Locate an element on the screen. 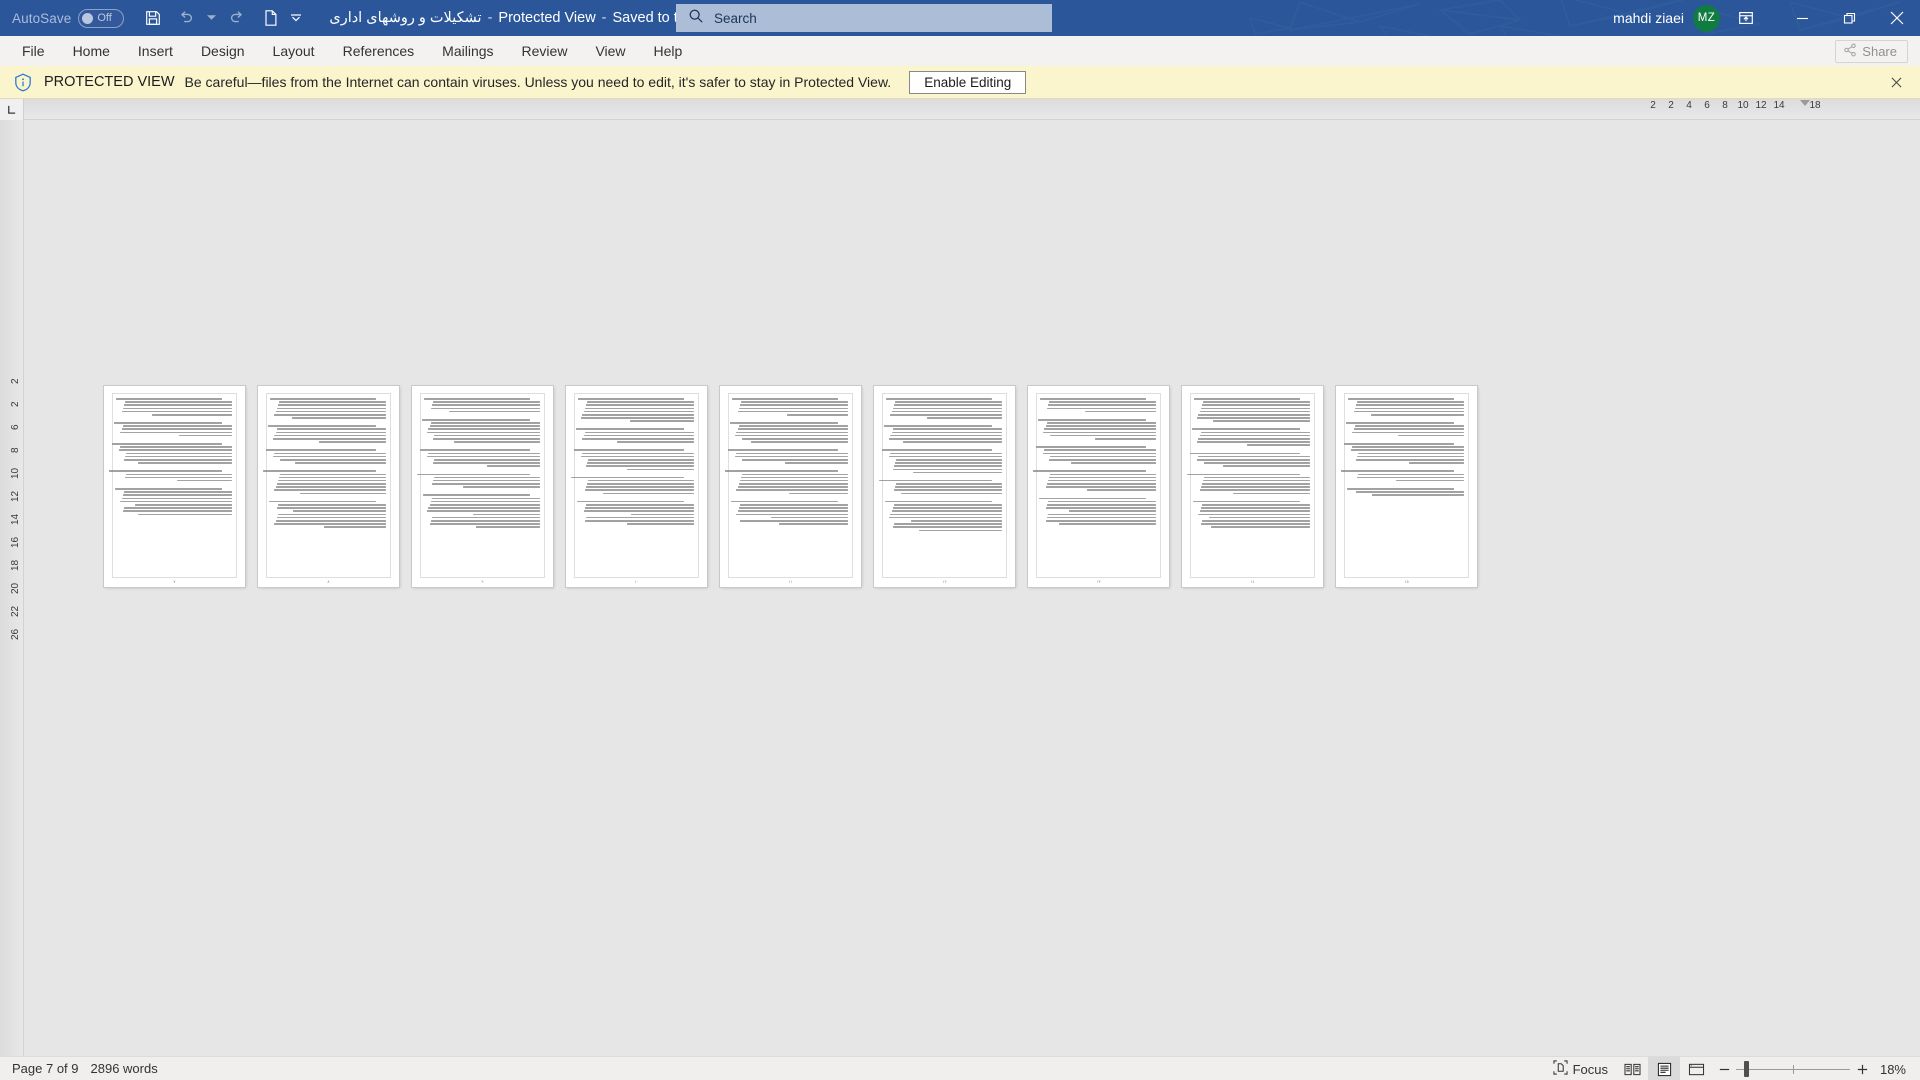 The image size is (1920, 1080). undo-dropdown-chevron-down-icon is located at coordinates (211, 18).